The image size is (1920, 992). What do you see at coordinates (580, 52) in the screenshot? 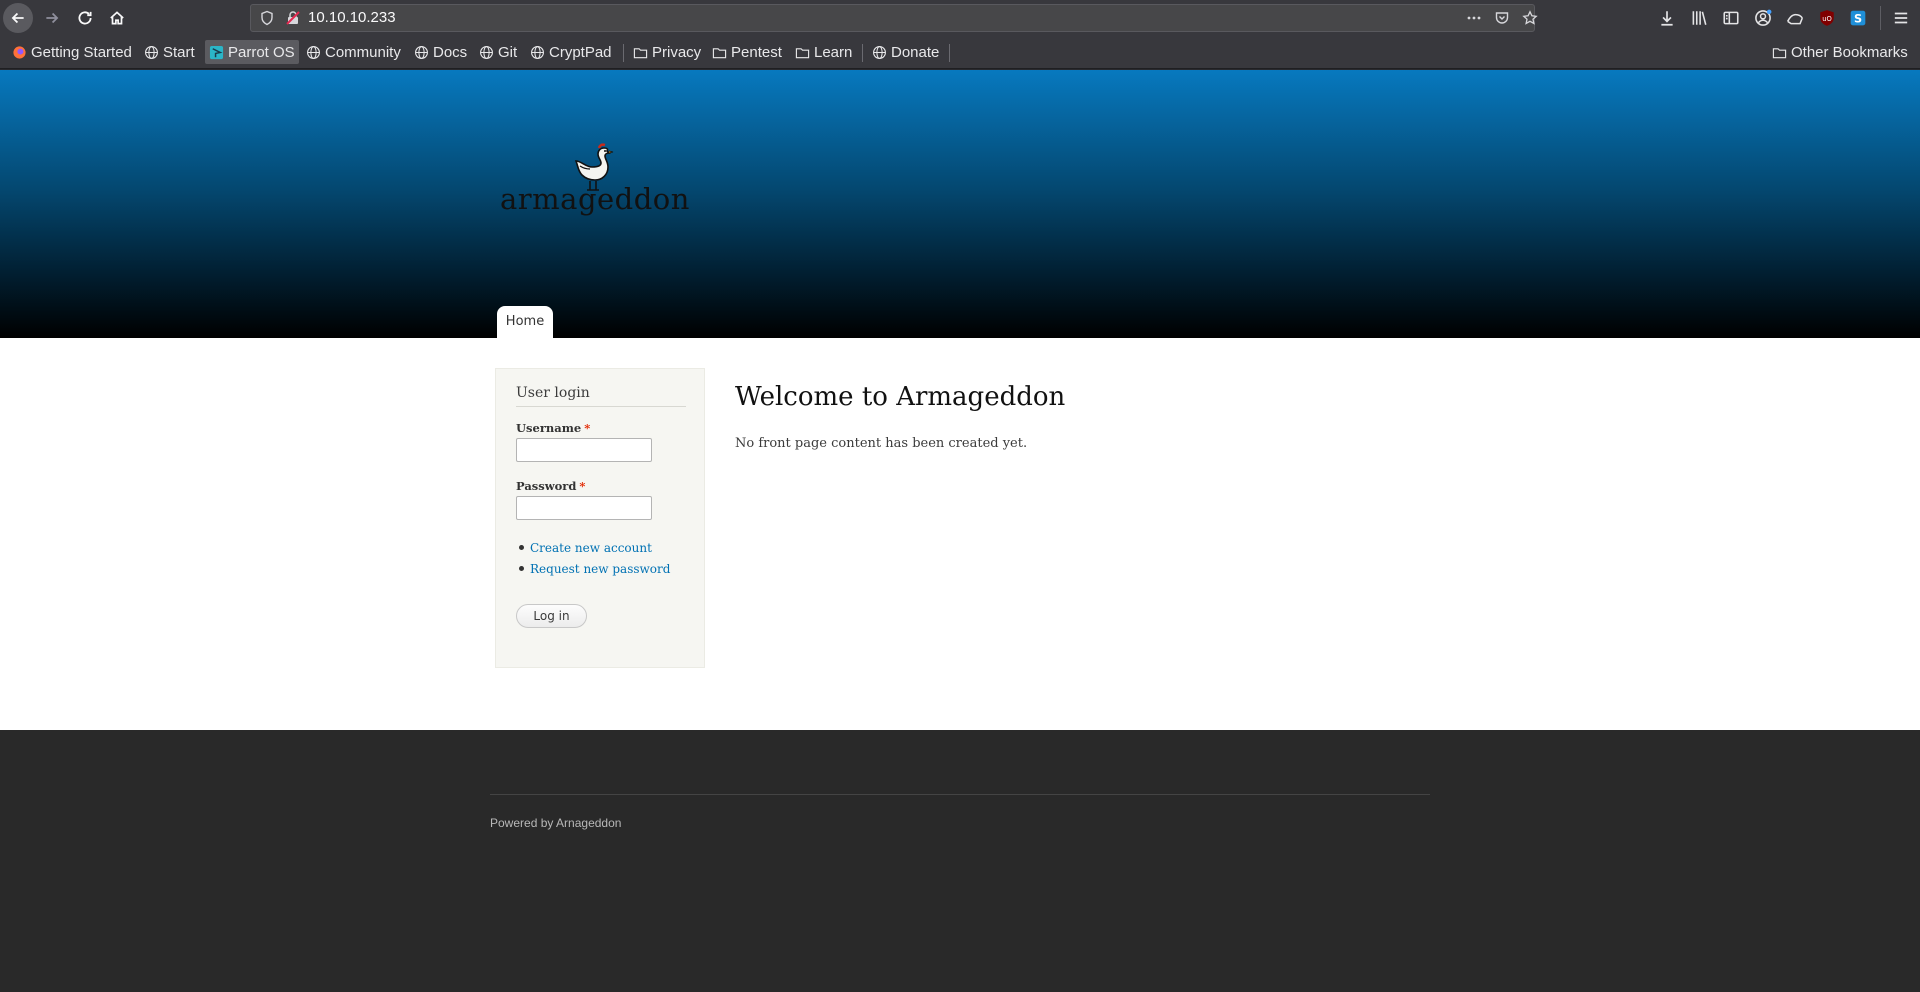
I see `bookmark-label: CryptPad` at bounding box center [580, 52].